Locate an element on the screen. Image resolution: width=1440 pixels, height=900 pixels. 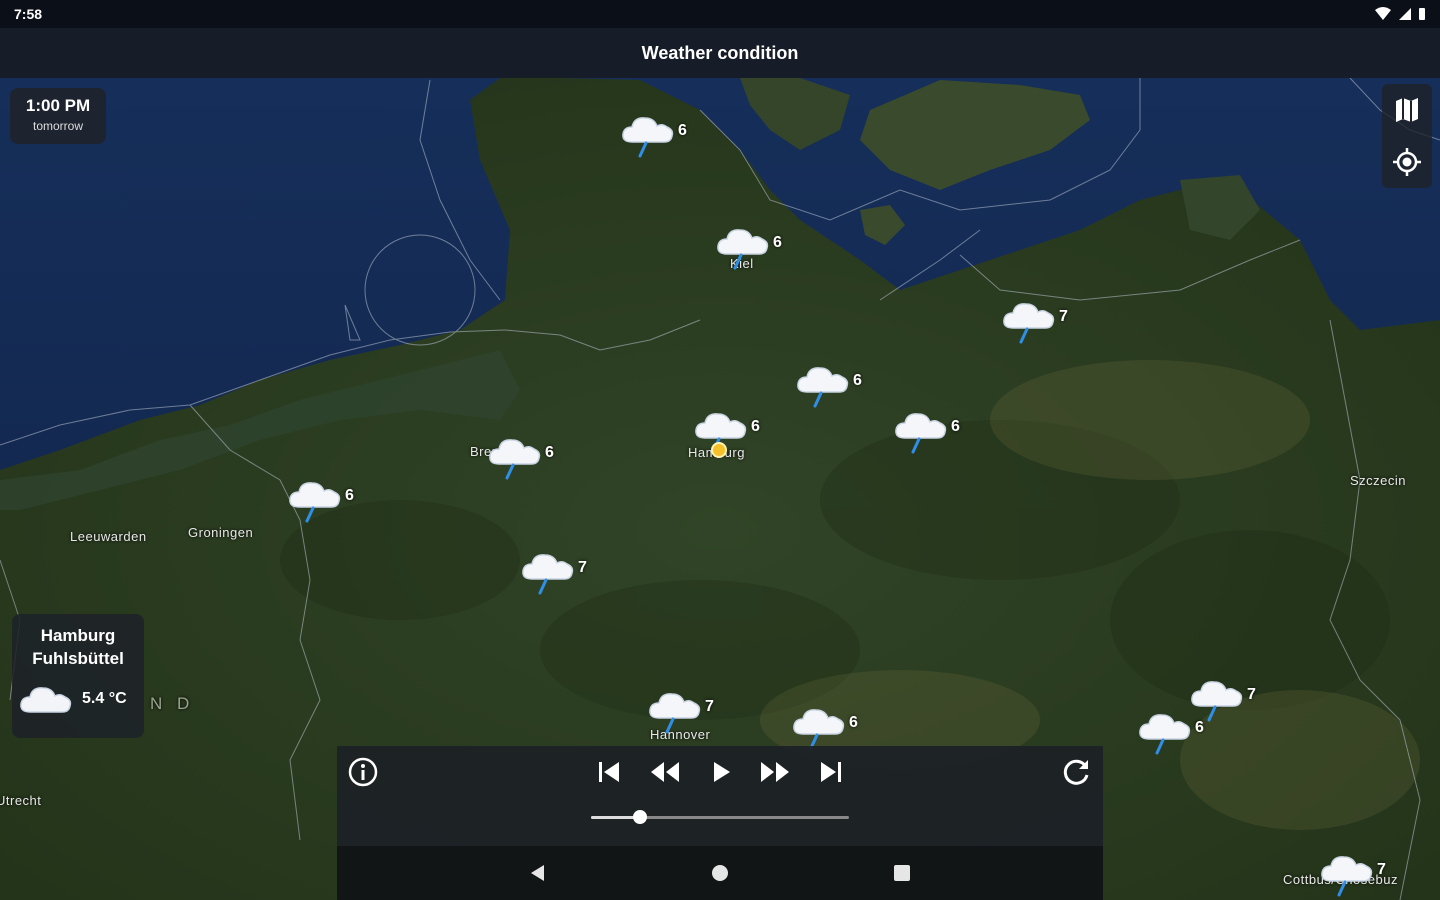
play-icon is located at coordinates (722, 772).